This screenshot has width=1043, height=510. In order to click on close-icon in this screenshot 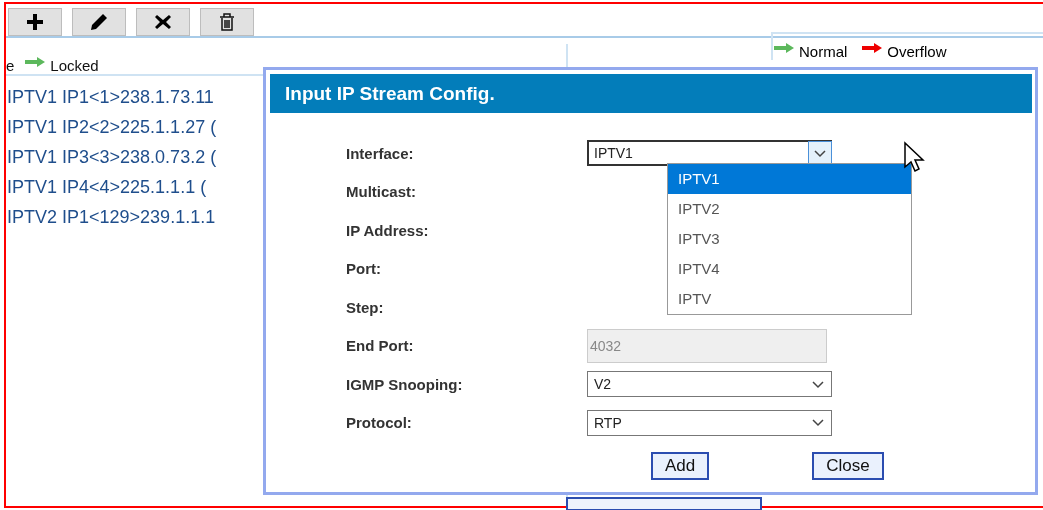, I will do `click(163, 22)`.